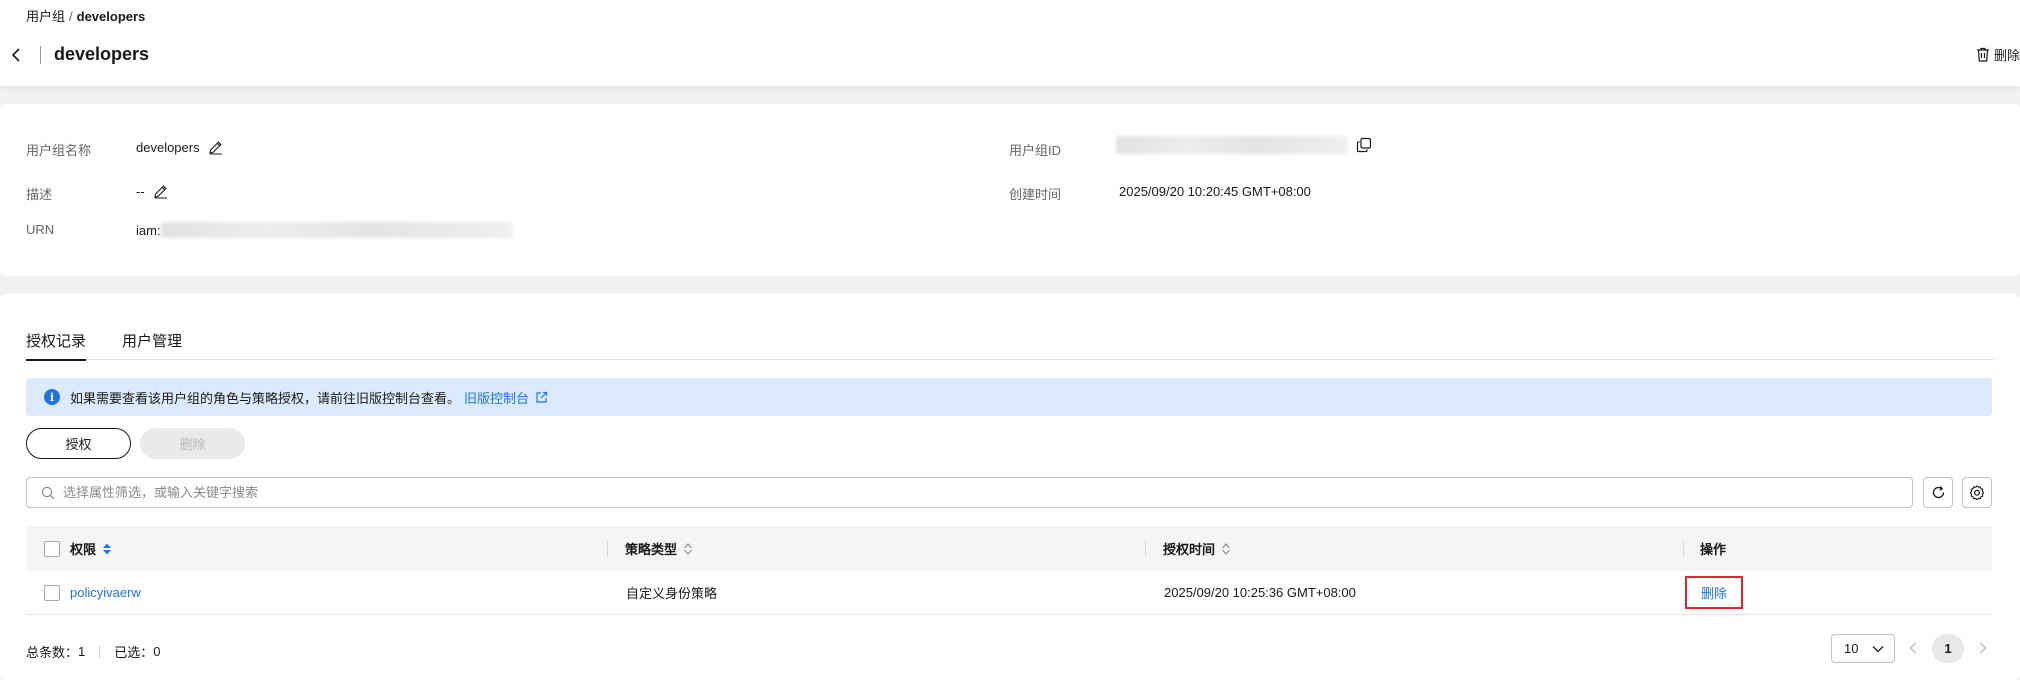 Image resolution: width=2020 pixels, height=680 pixels. I want to click on group-id-value, so click(1244, 145).